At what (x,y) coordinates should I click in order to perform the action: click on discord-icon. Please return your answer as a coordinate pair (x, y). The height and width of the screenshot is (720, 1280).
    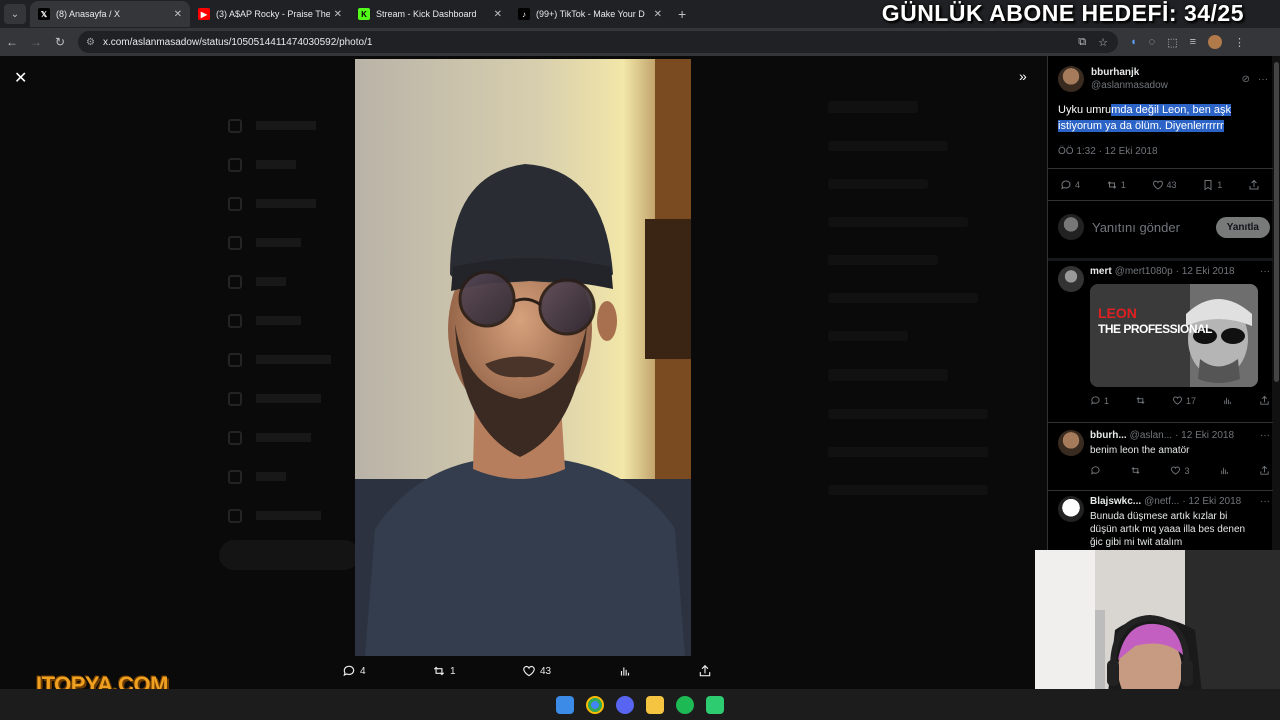
    Looking at the image, I should click on (625, 704).